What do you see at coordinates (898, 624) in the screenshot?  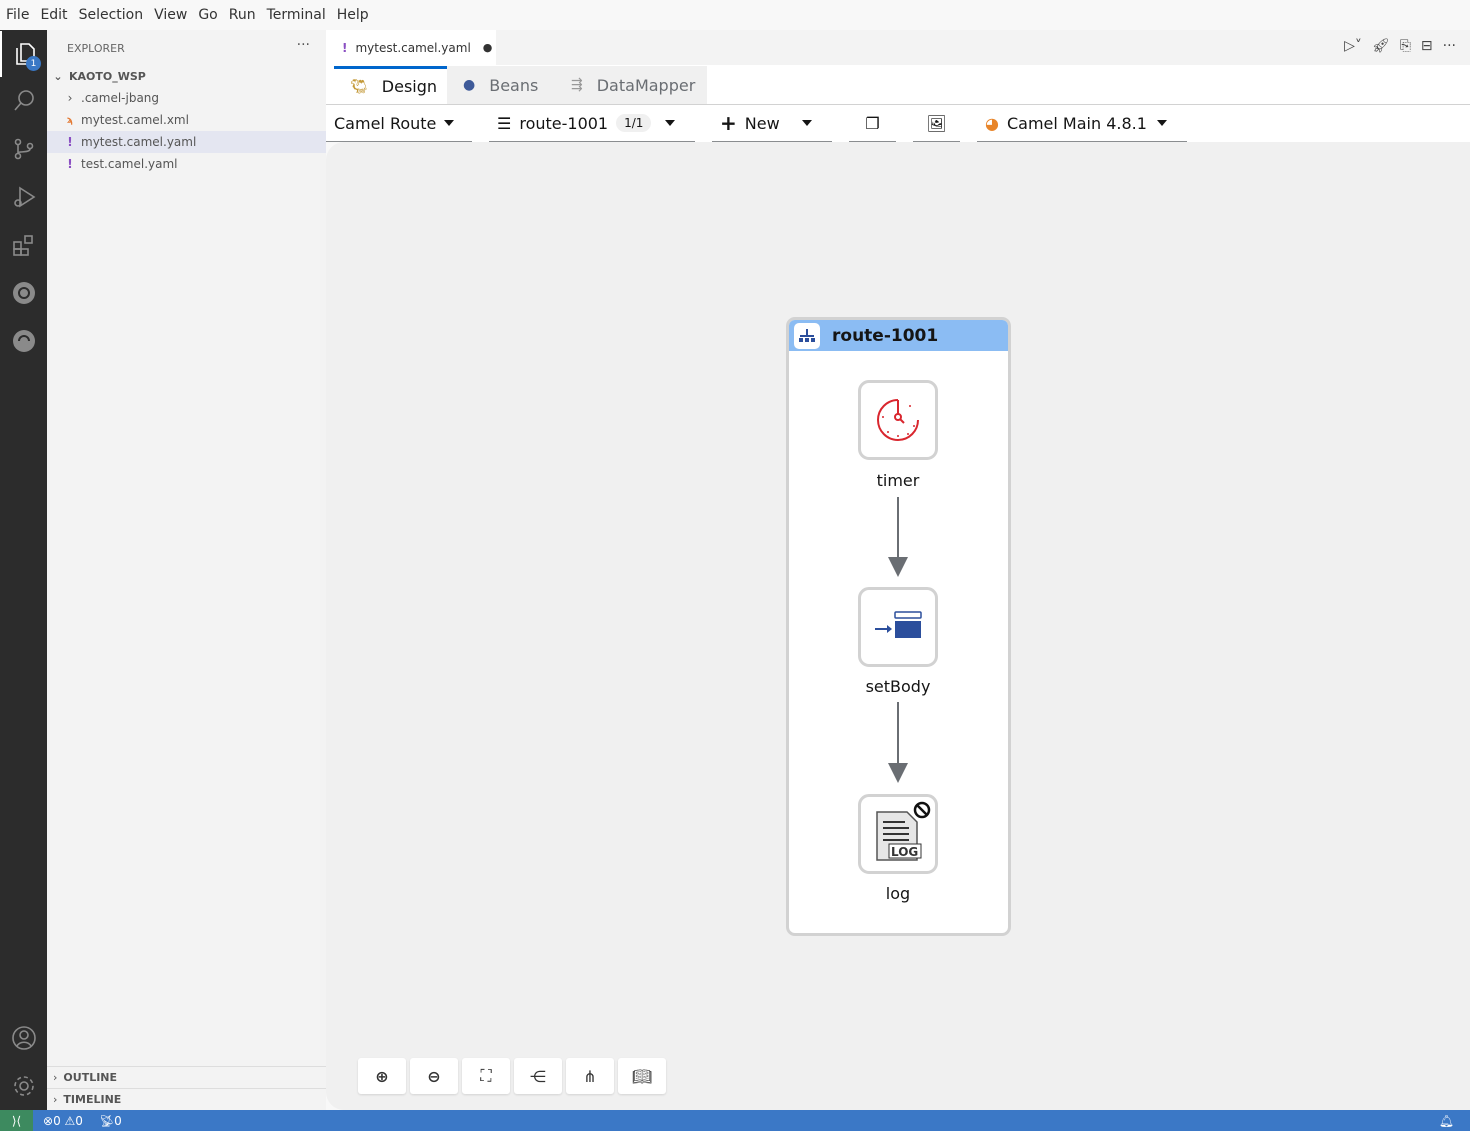 I see `setbody-icon` at bounding box center [898, 624].